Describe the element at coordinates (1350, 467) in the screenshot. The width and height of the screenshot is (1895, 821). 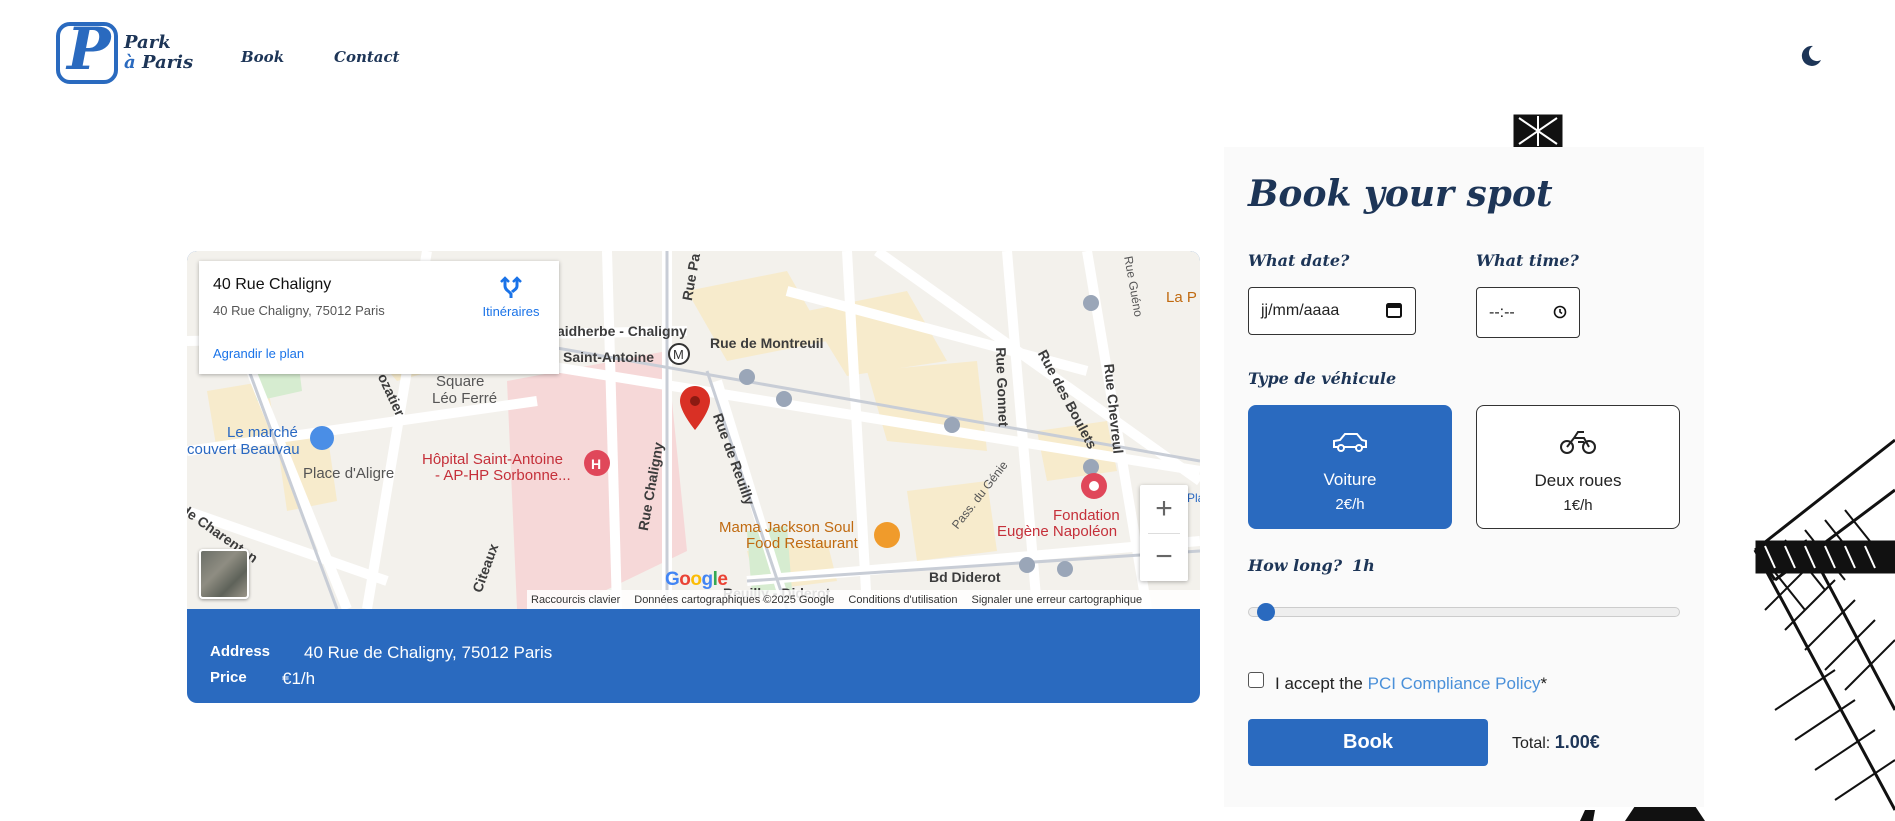
I see `vehicle-option-voiture: Voiture 2€/h` at that location.